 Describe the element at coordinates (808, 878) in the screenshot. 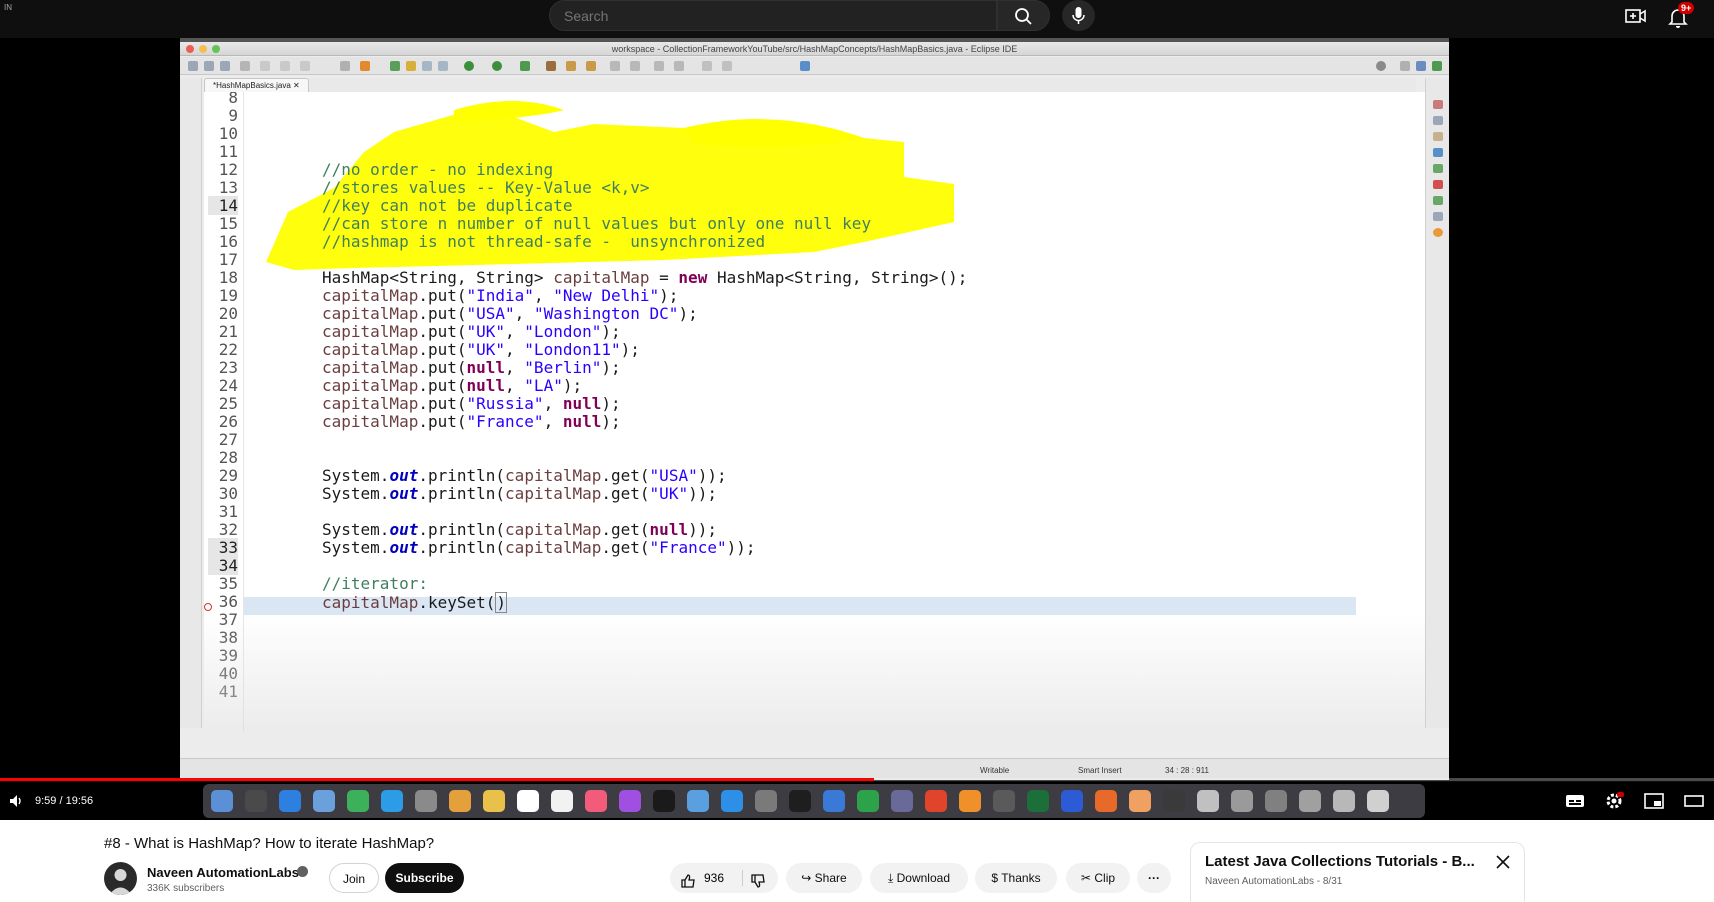

I see `share-icon: ↪` at that location.